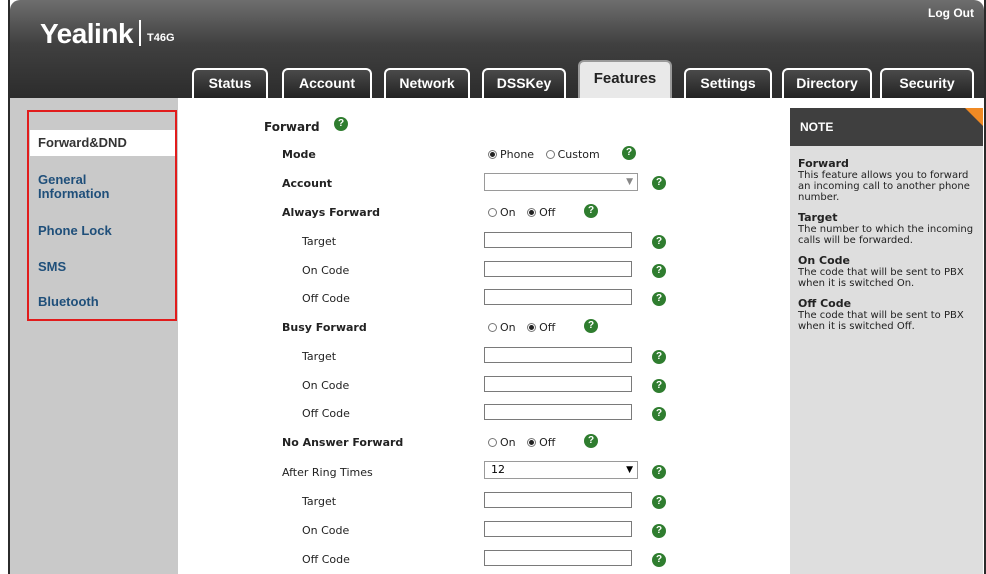 The height and width of the screenshot is (574, 986). I want to click on no-answer-forward-label: No Answer Forward, so click(343, 442).